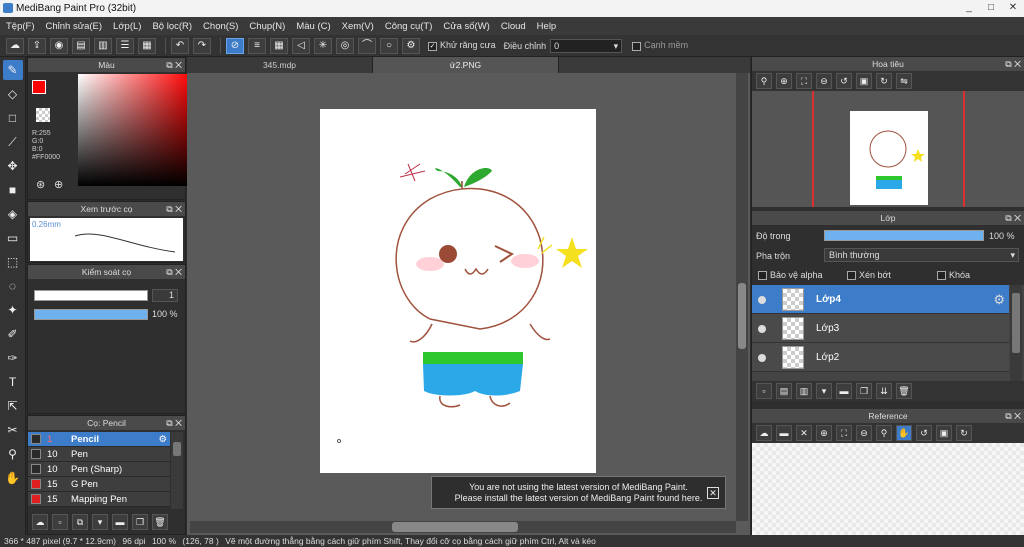 Image resolution: width=1024 pixels, height=547 pixels. Describe the element at coordinates (100, 522) in the screenshot. I see `add-brush-dropdown-icon: ▾` at that location.